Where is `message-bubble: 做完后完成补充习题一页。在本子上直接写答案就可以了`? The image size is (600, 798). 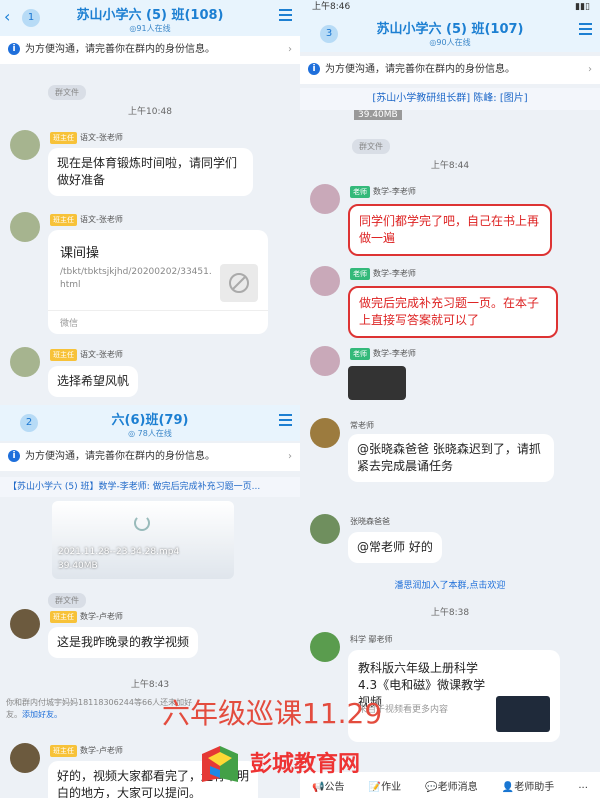 message-bubble: 做完后完成补充习题一页。在本子上直接写答案就可以了 is located at coordinates (453, 312).